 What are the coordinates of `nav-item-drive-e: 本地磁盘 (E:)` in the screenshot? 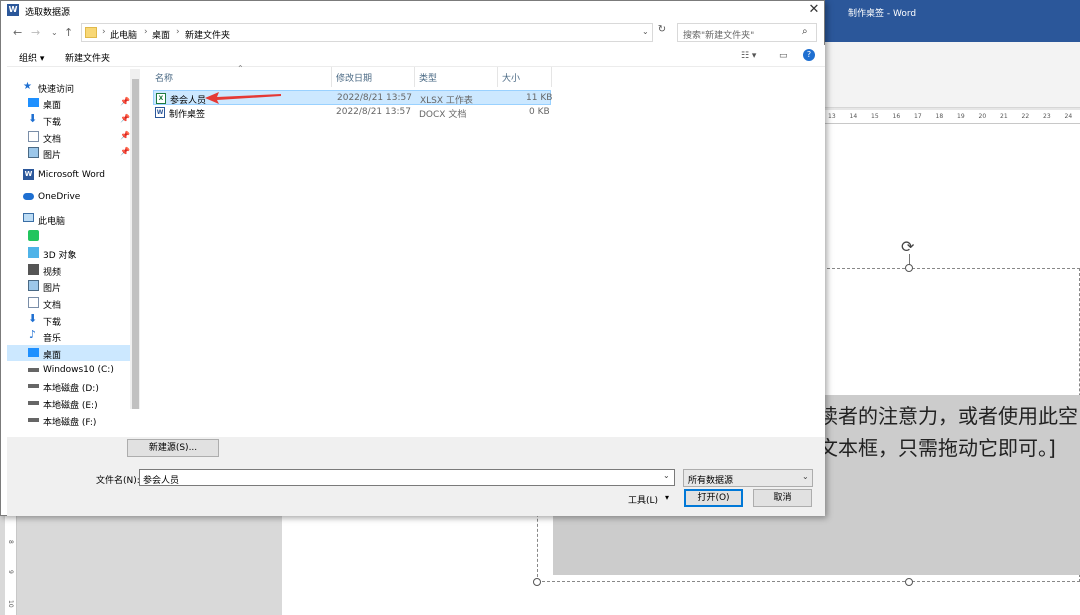 It's located at (71, 403).